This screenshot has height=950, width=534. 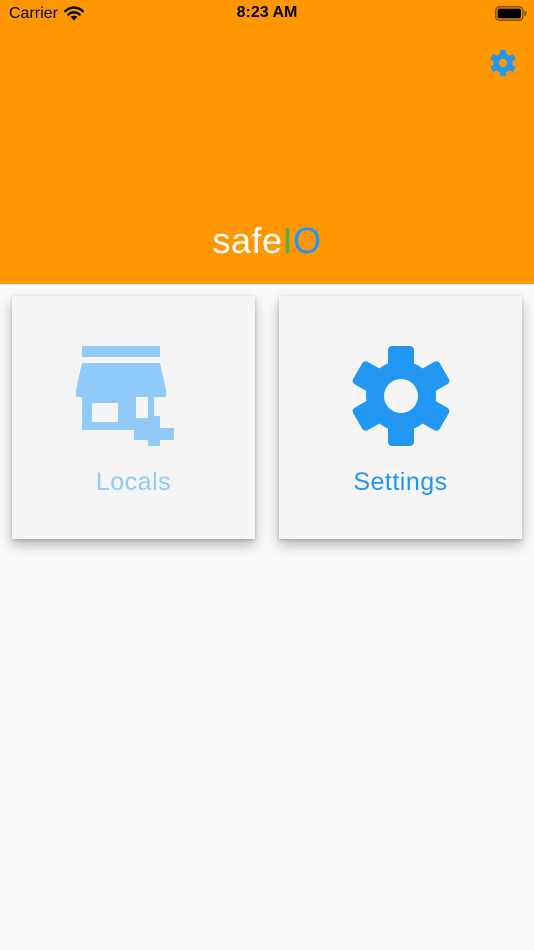 I want to click on locals-label: Locals, so click(x=133, y=482).